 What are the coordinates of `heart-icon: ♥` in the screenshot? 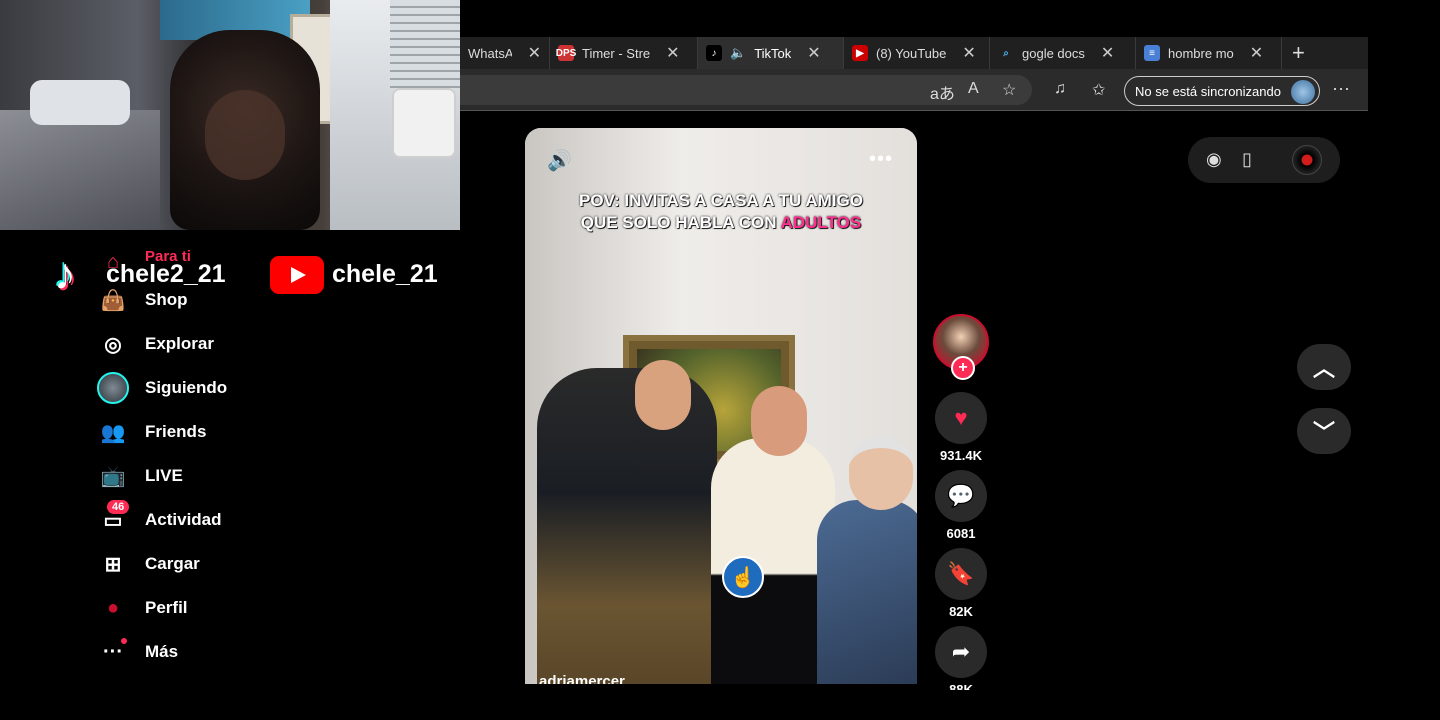 It's located at (961, 417).